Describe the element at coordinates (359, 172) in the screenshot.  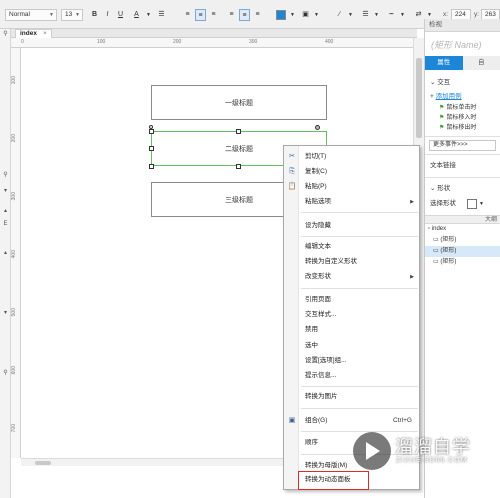
I see `menu-item-copy: 复制(C)` at that location.